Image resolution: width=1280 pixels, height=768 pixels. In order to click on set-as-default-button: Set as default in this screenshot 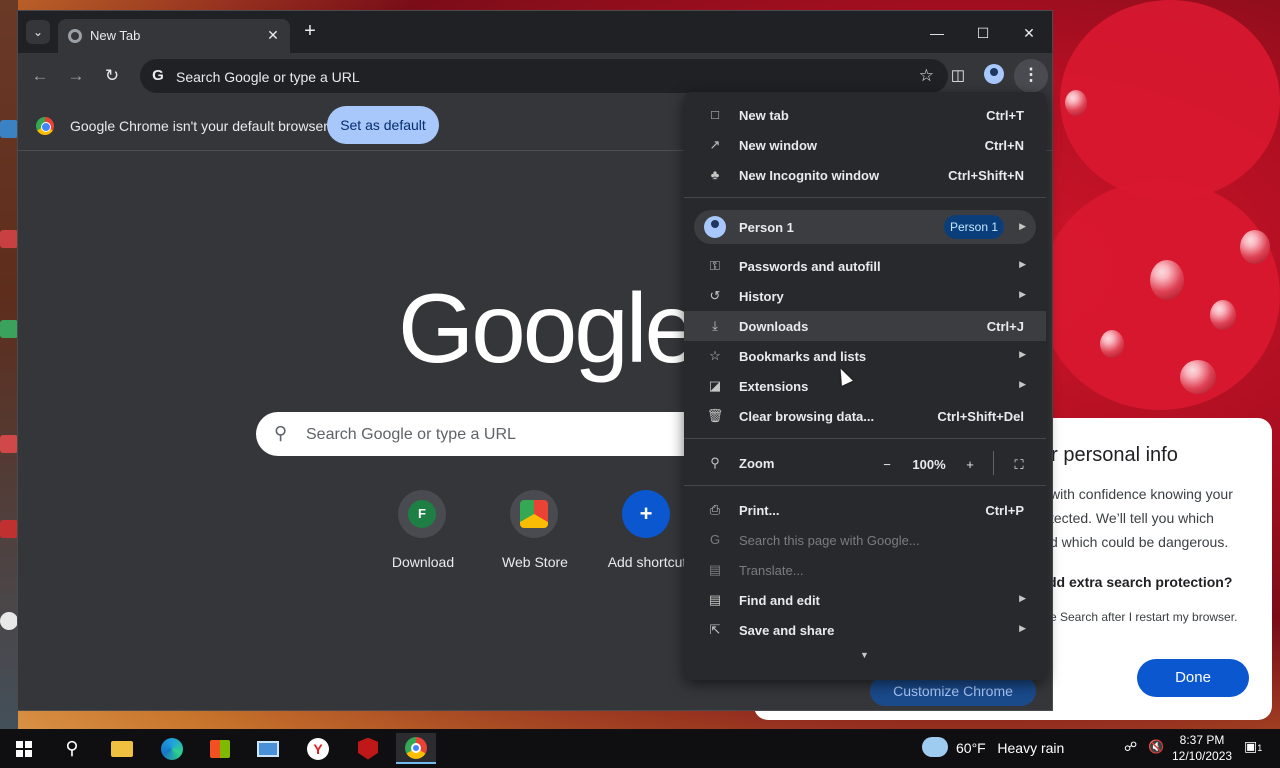, I will do `click(383, 125)`.